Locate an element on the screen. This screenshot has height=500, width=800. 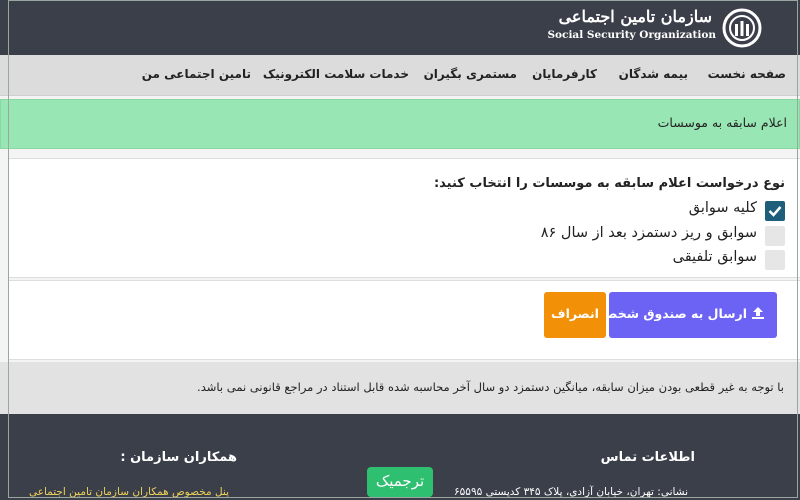
option-combined-records: سوابق تلفیقی is located at coordinates (585, 260).